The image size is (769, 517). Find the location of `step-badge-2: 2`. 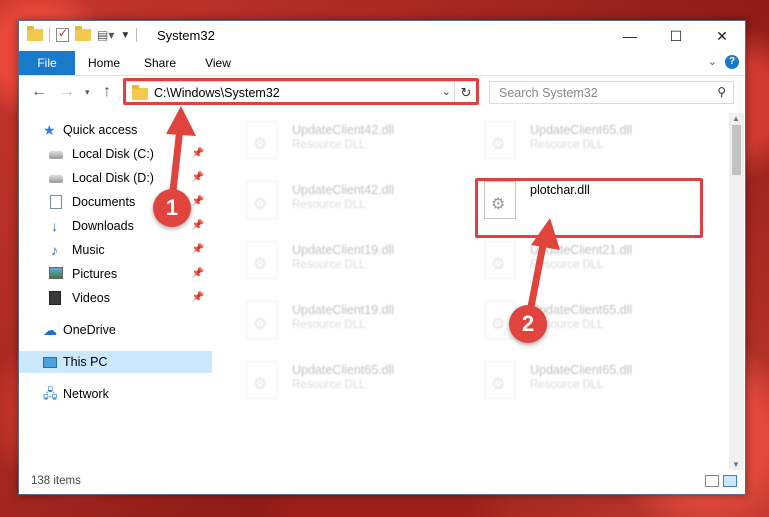

step-badge-2: 2 is located at coordinates (528, 324).